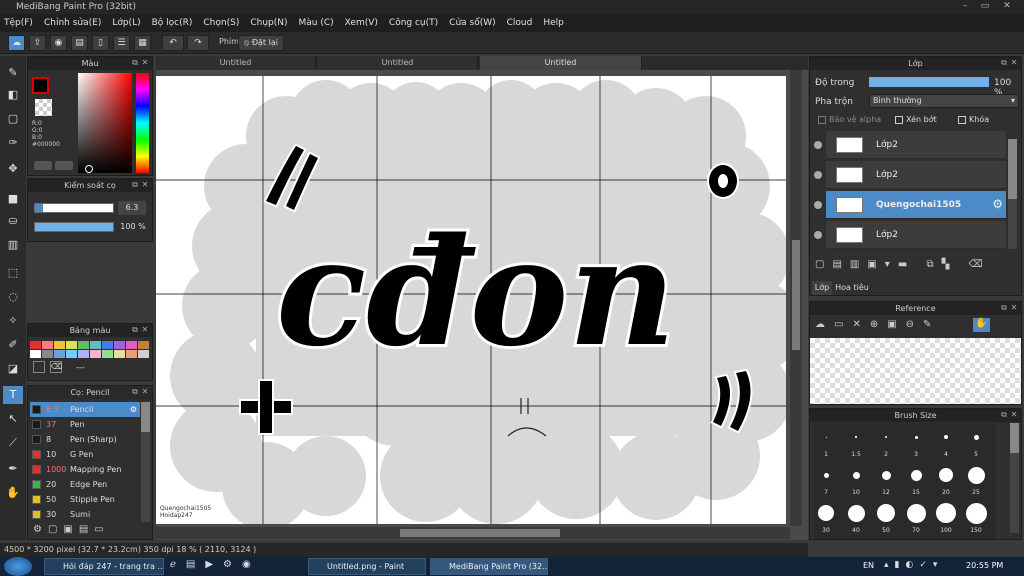  I want to click on fill-rect-tool-icon: ■, so click(13, 199).